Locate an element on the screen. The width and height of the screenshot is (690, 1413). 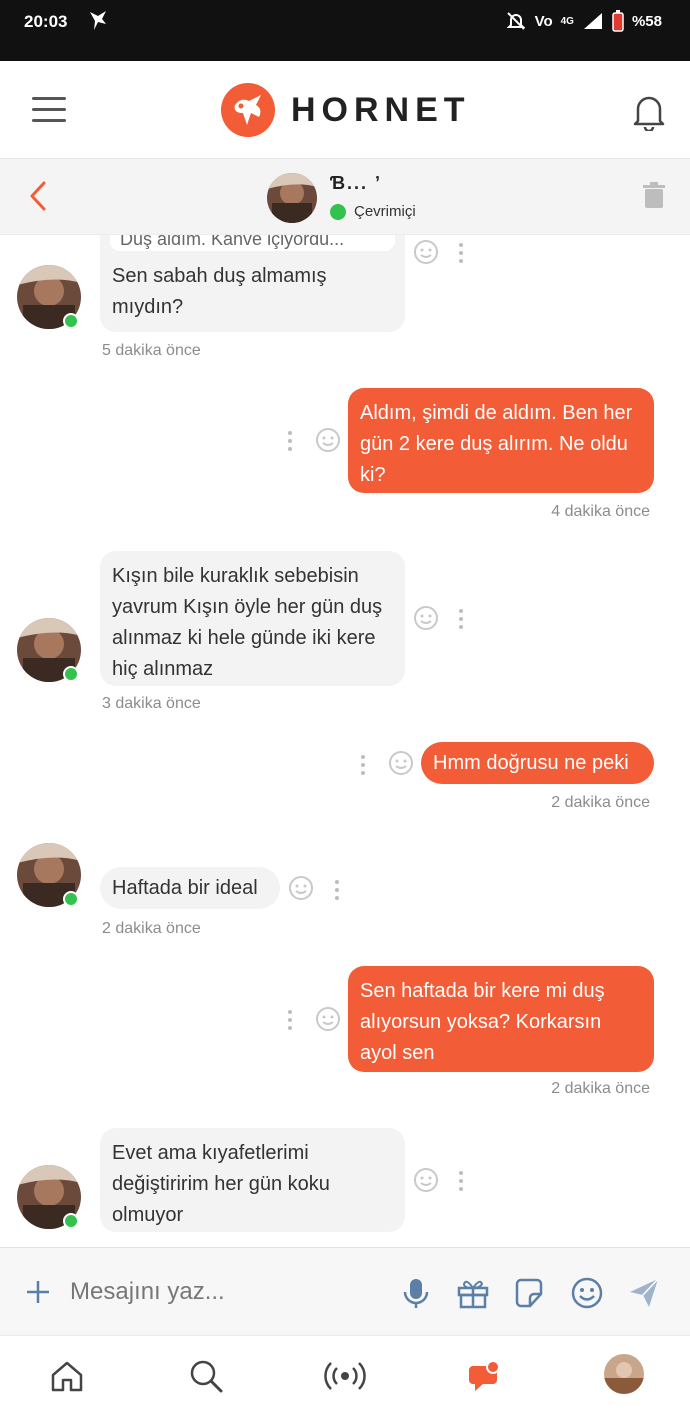
message-composer is located at coordinates (345, 1291).